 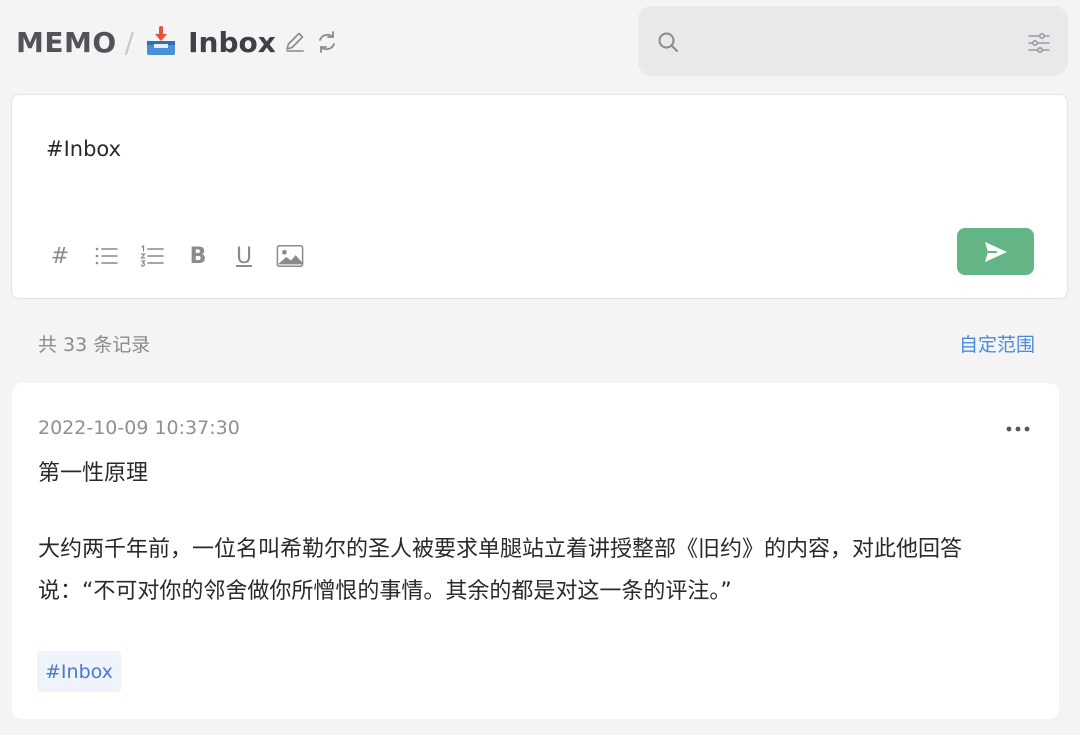 I want to click on editor-textarea: #Inbox, so click(x=83, y=149).